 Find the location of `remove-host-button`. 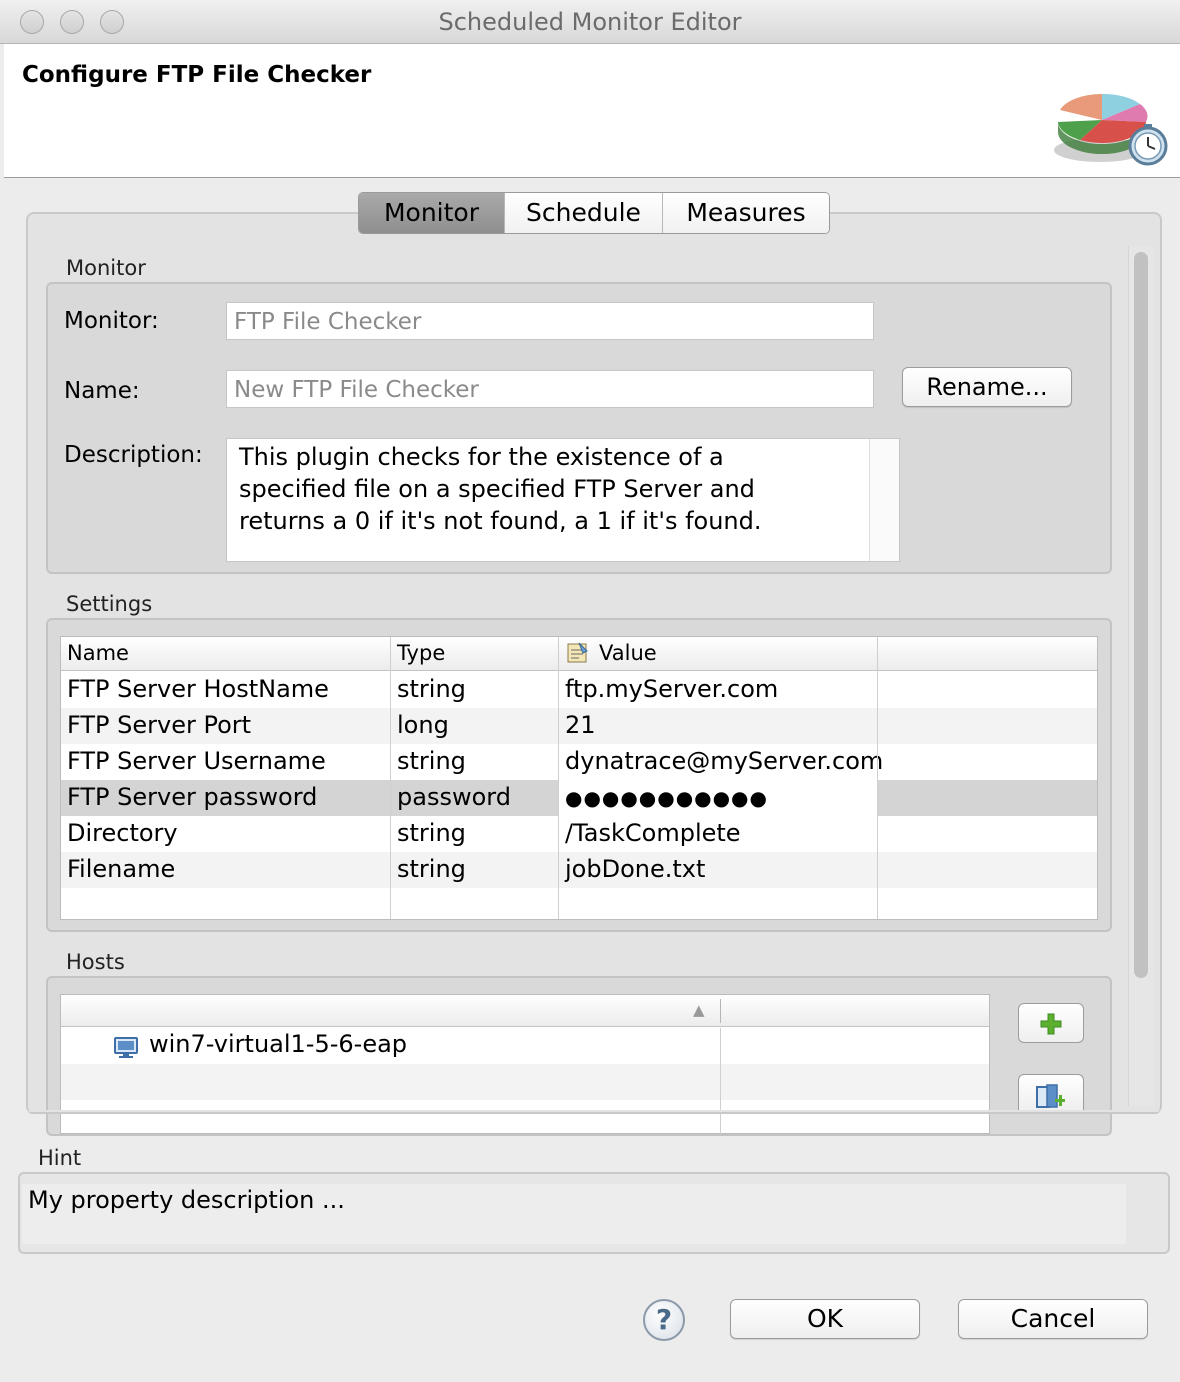

remove-host-button is located at coordinates (1051, 1092).